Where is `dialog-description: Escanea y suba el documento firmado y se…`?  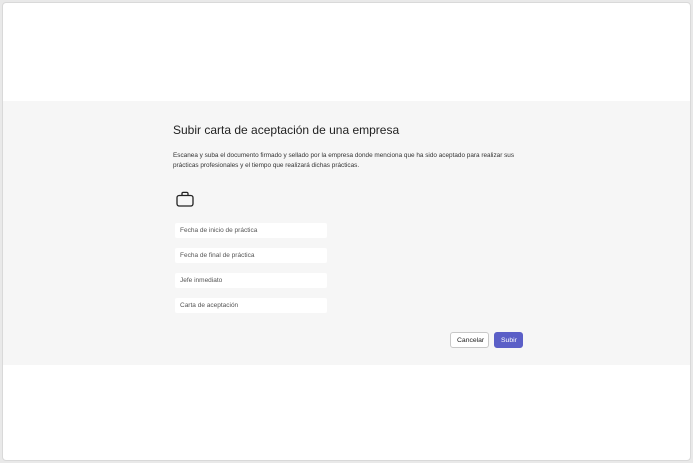
dialog-description: Escanea y suba el documento firmado y se… is located at coordinates (344, 160).